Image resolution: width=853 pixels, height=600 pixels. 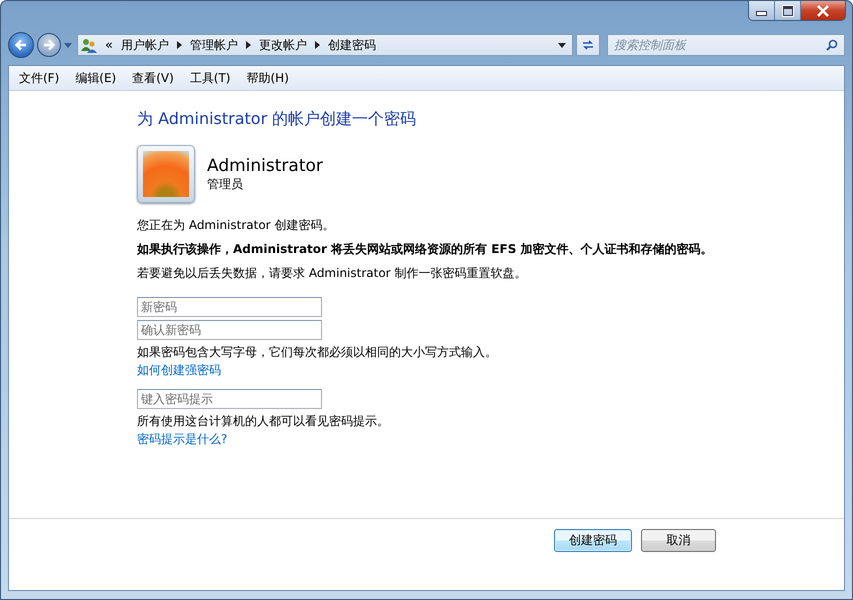 I want to click on password-field: 键入密码提示, so click(x=229, y=399).